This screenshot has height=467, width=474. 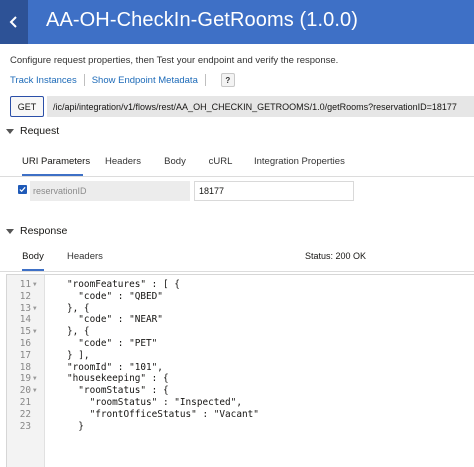 What do you see at coordinates (56, 164) in the screenshot?
I see `tab-uri-parameters: URI Parameters` at bounding box center [56, 164].